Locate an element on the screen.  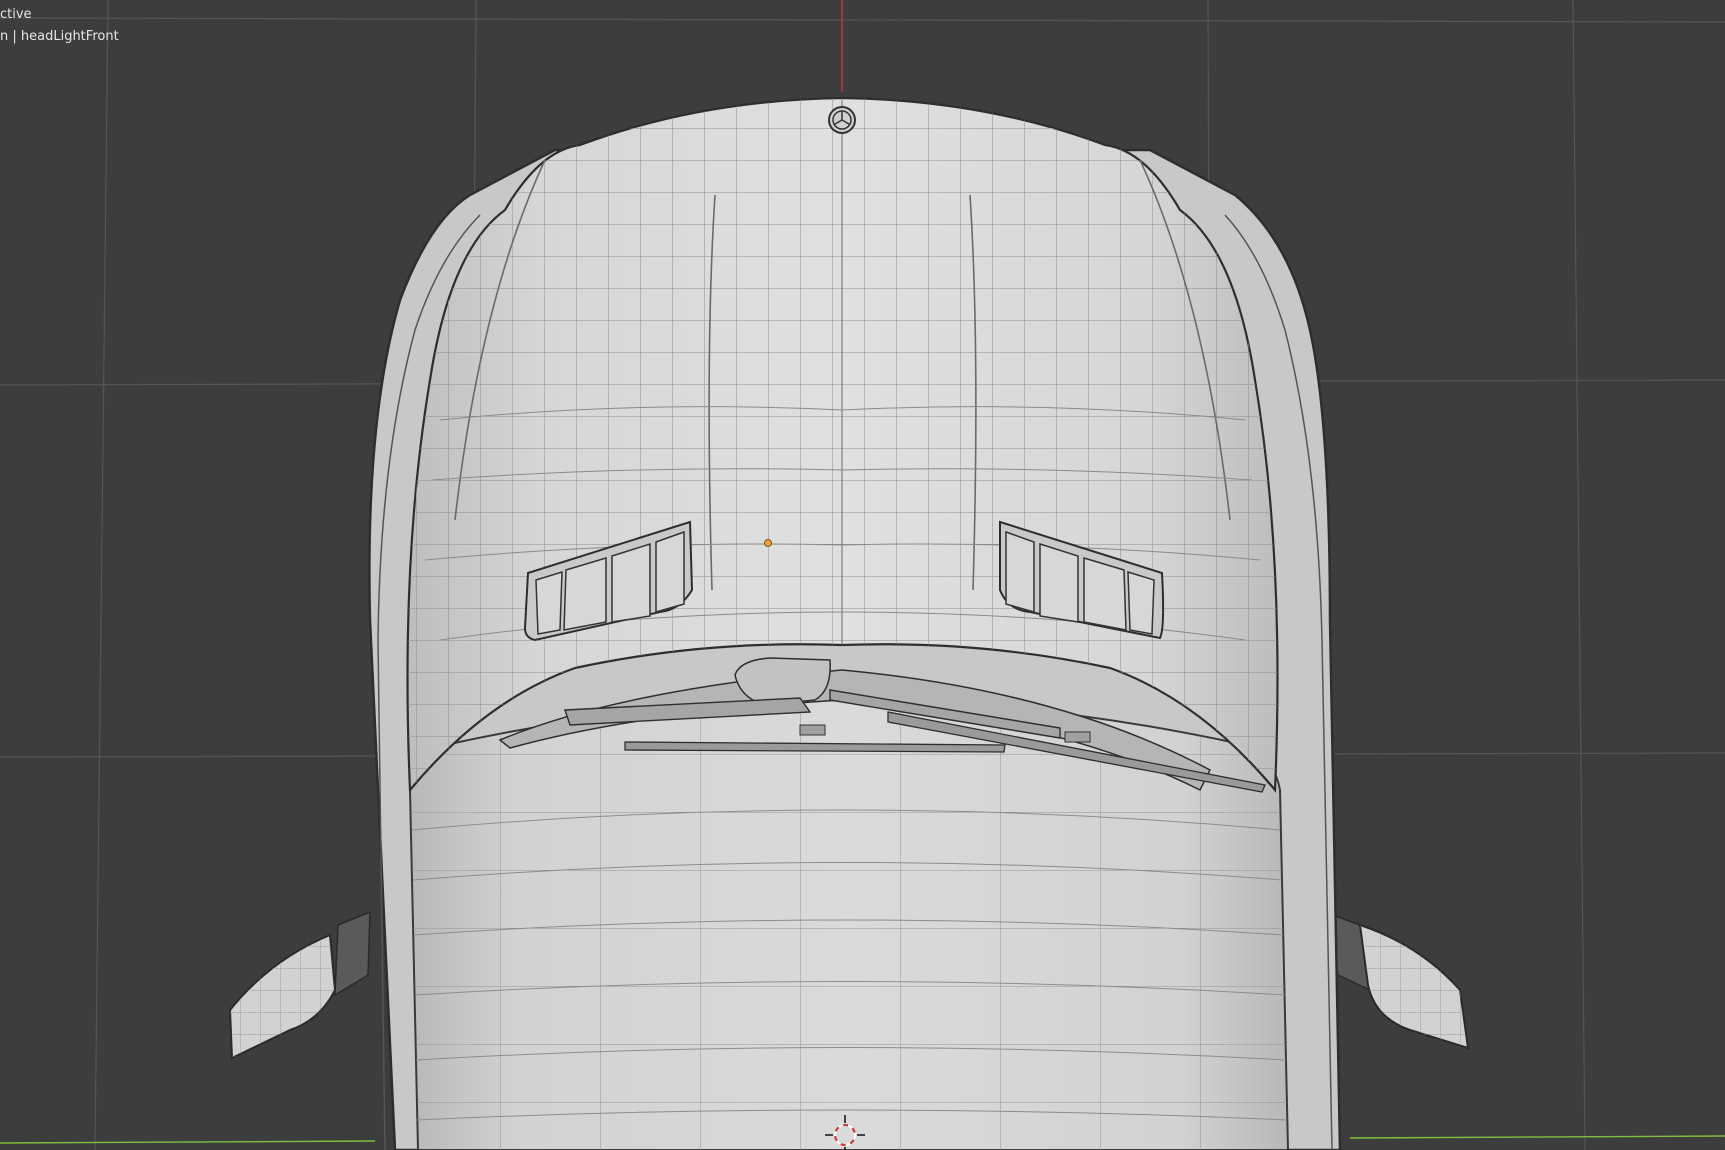
view-mode-label: ctive is located at coordinates (16, 14).